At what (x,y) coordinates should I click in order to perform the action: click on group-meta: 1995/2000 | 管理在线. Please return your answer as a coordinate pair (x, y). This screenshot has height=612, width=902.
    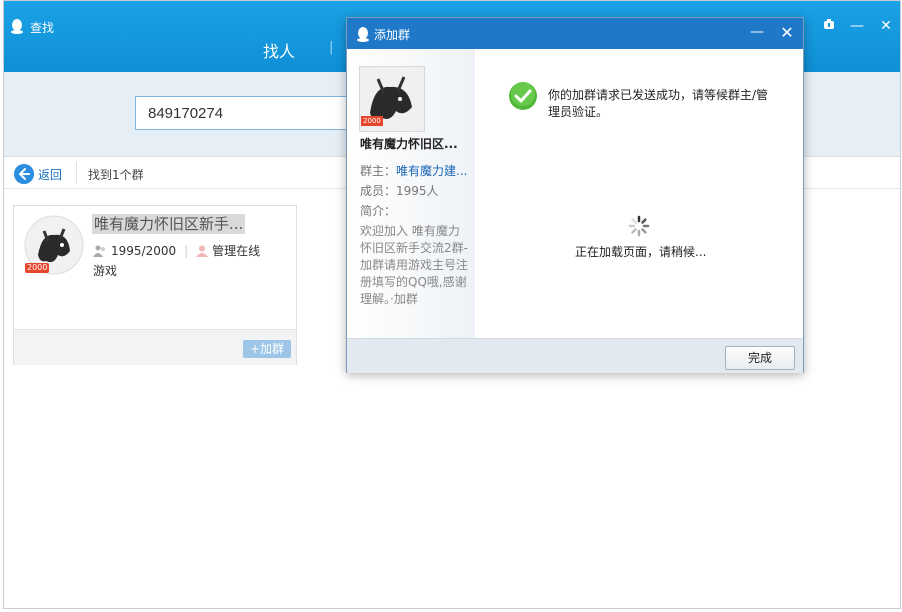
    Looking at the image, I should click on (176, 250).